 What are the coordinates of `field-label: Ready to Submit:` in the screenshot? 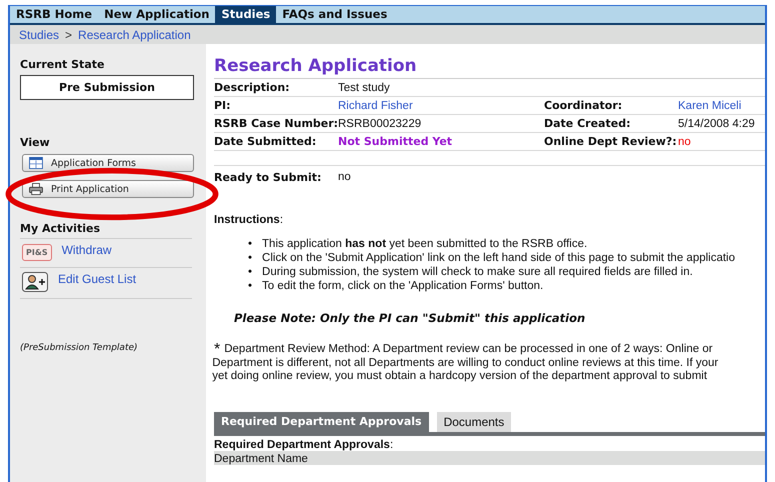 It's located at (268, 177).